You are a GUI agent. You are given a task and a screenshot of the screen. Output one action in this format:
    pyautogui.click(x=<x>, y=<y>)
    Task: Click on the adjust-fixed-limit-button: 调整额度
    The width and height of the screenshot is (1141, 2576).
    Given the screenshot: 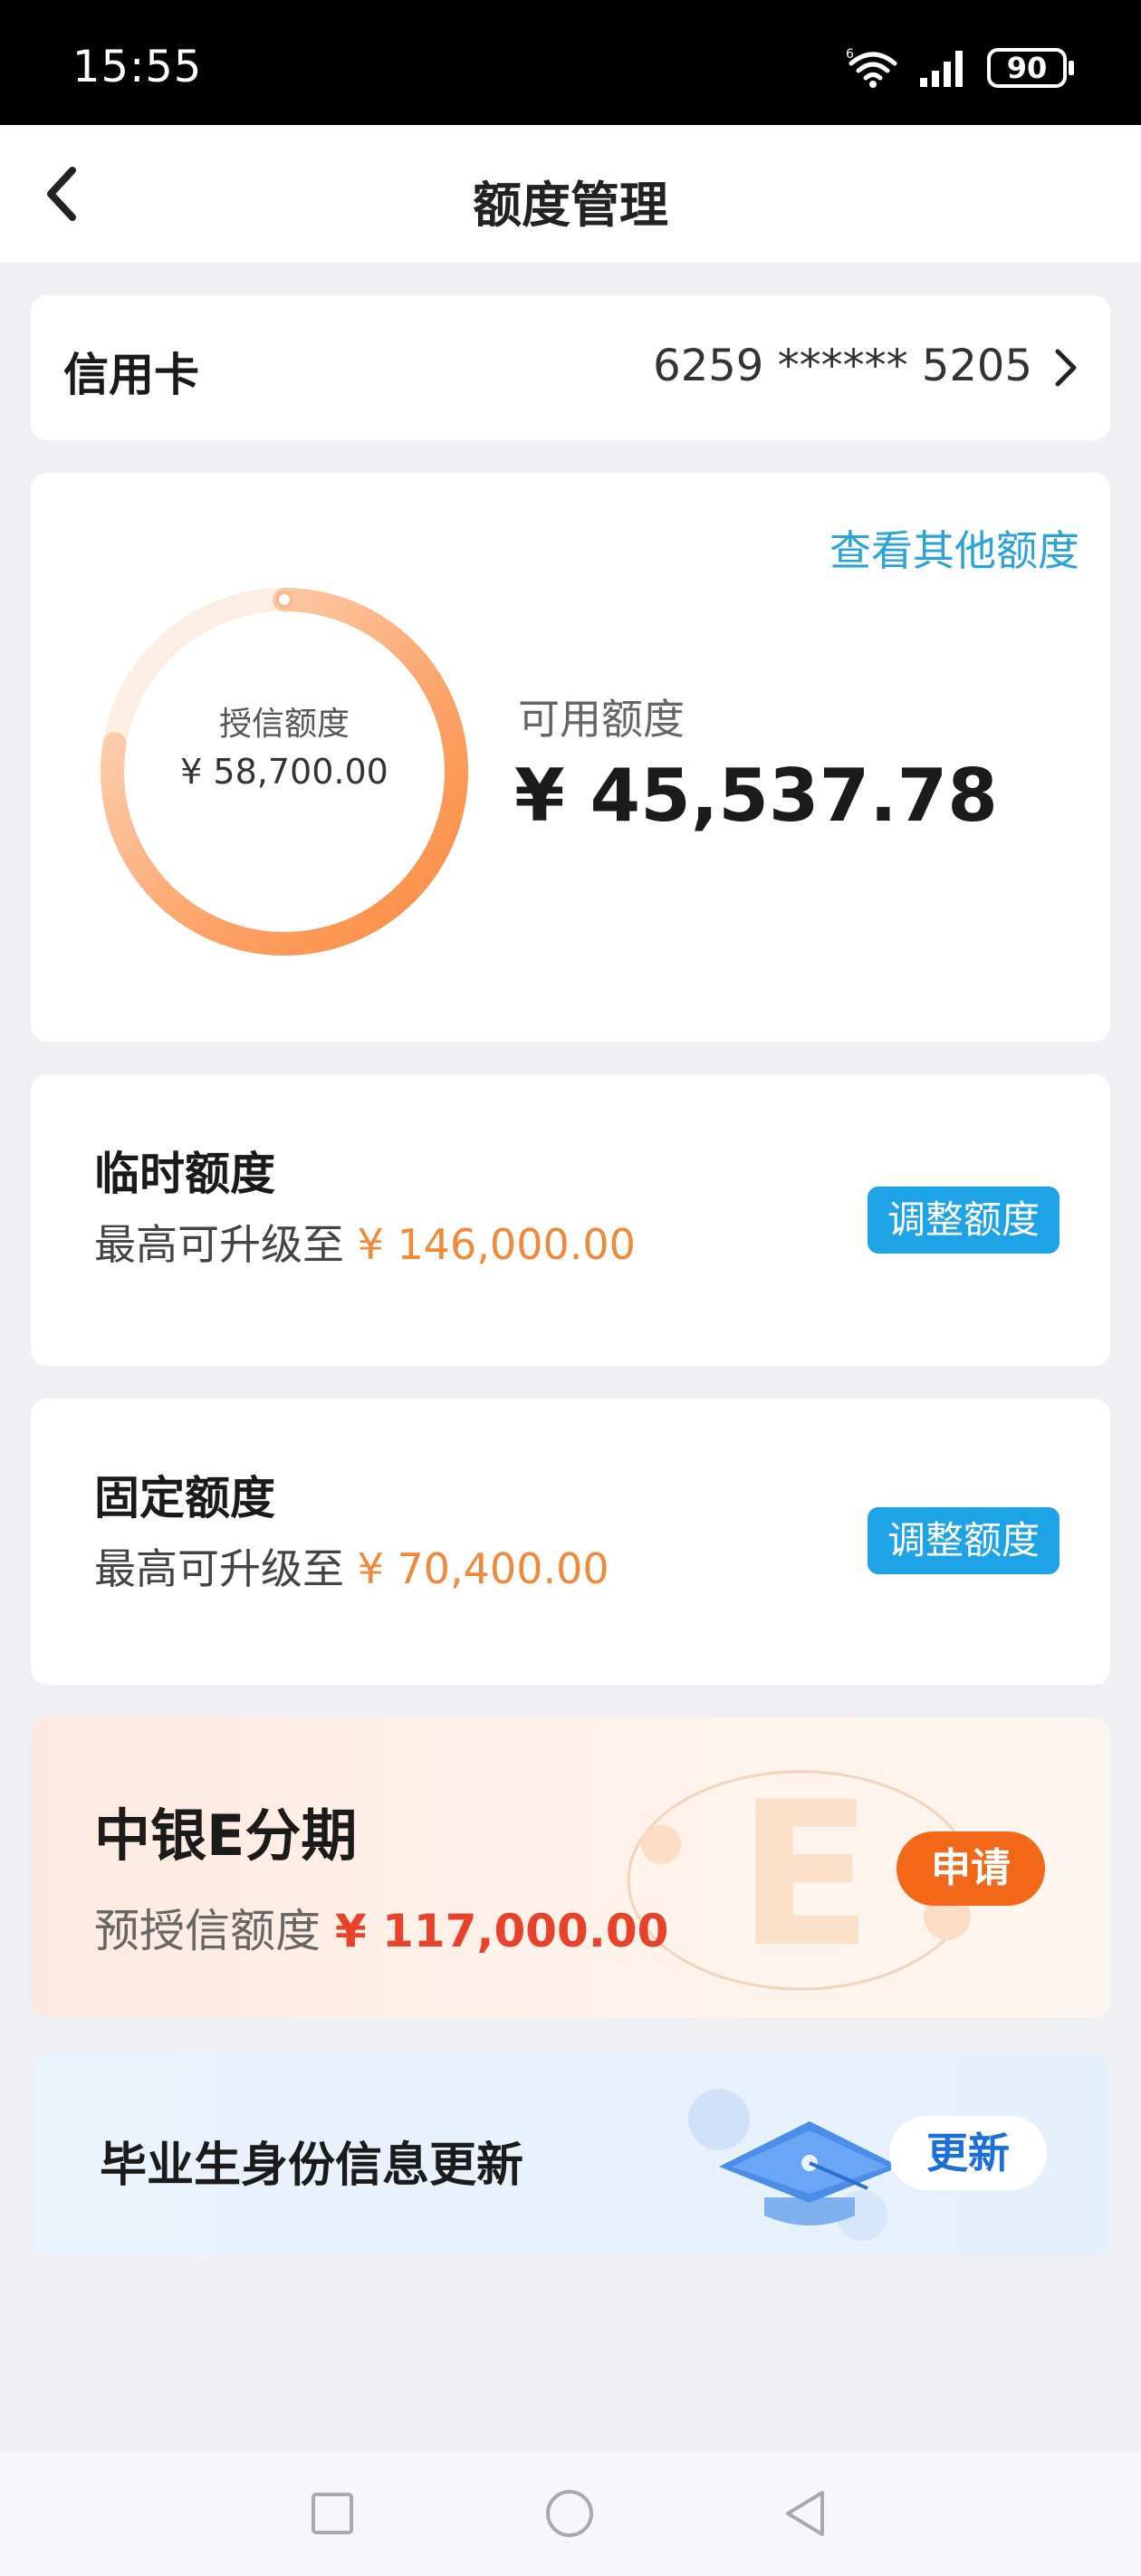 What is the action you would take?
    pyautogui.click(x=964, y=1540)
    